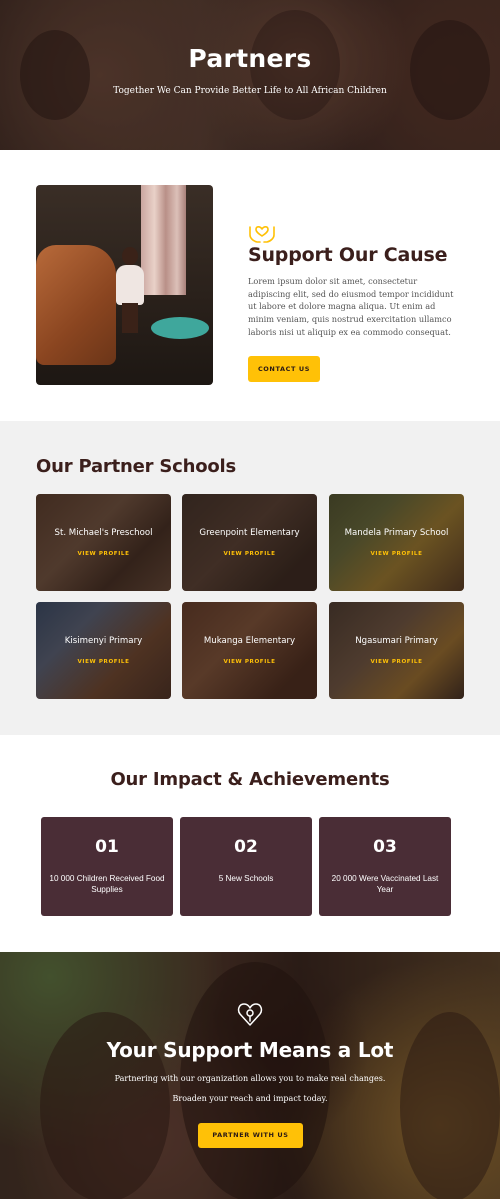 The height and width of the screenshot is (1199, 500). What do you see at coordinates (385, 847) in the screenshot?
I see `stat-number: 03` at bounding box center [385, 847].